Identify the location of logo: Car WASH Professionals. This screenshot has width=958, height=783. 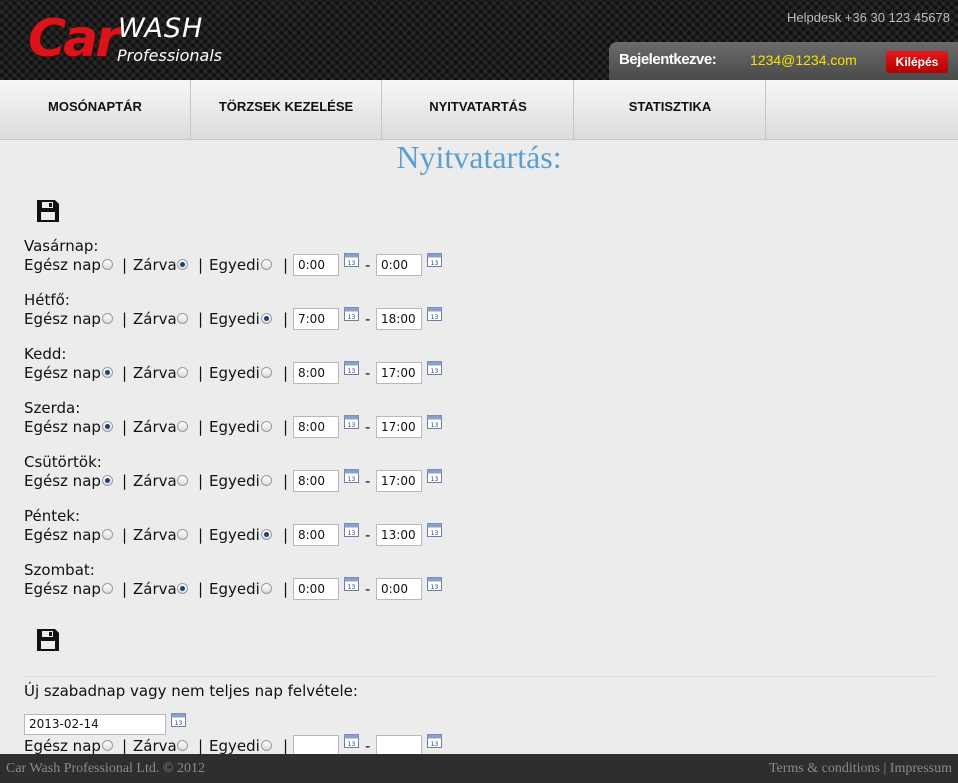
(133, 39).